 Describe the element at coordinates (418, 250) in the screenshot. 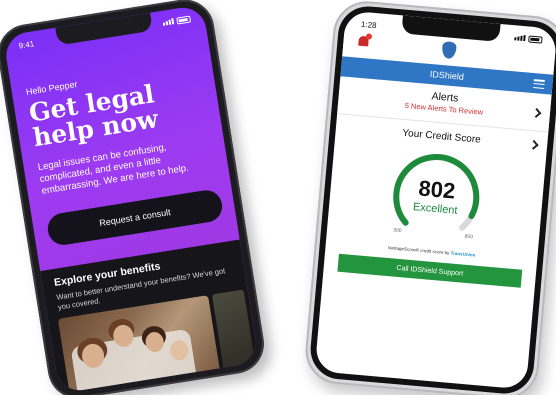

I see `disclaimer-text: VantageScore® credit score by` at that location.